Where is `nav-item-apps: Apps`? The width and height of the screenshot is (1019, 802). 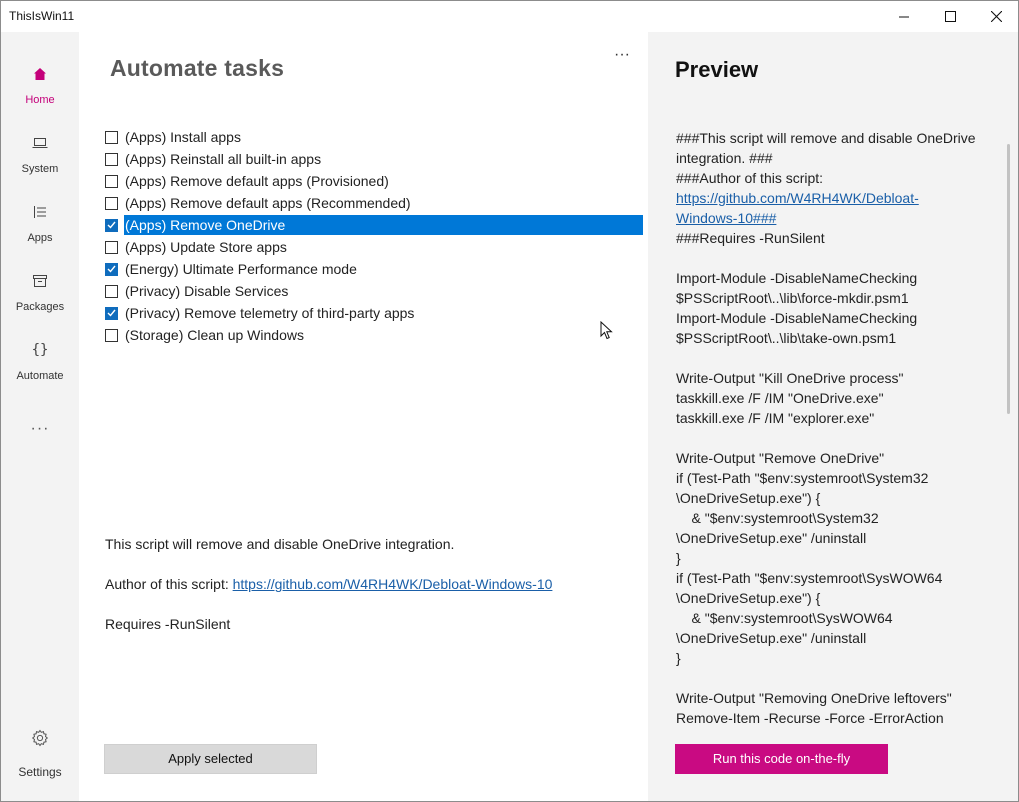 nav-item-apps: Apps is located at coordinates (40, 233).